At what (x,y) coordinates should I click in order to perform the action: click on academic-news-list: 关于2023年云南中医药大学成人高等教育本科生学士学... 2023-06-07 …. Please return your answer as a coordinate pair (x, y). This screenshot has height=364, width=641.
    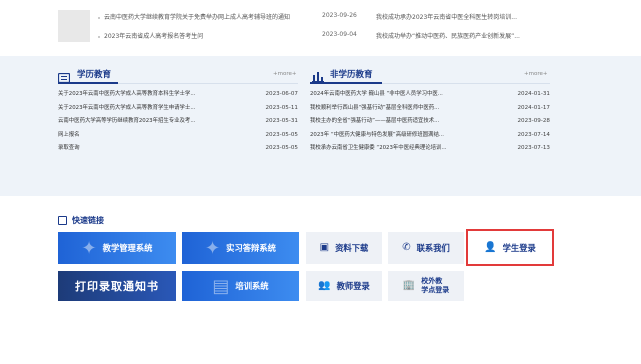
    Looking at the image, I should click on (178, 124).